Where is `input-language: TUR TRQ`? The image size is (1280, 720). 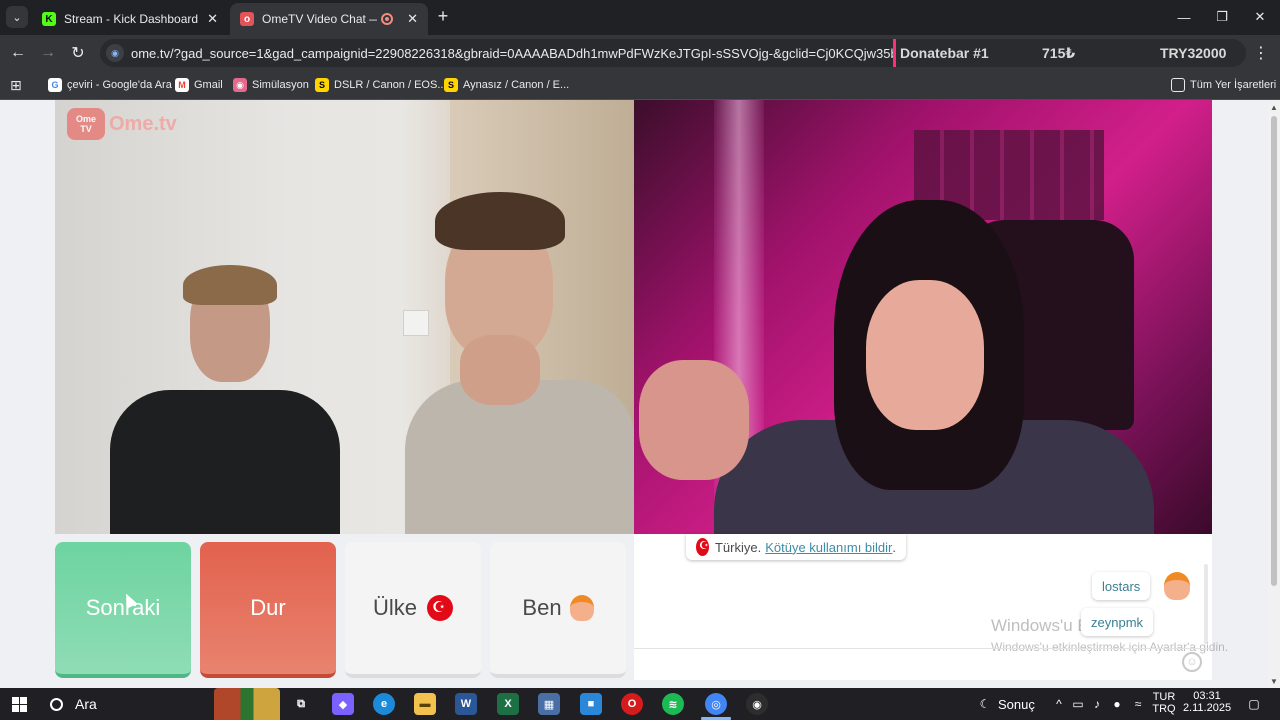
input-language: TUR TRQ is located at coordinates (1164, 703).